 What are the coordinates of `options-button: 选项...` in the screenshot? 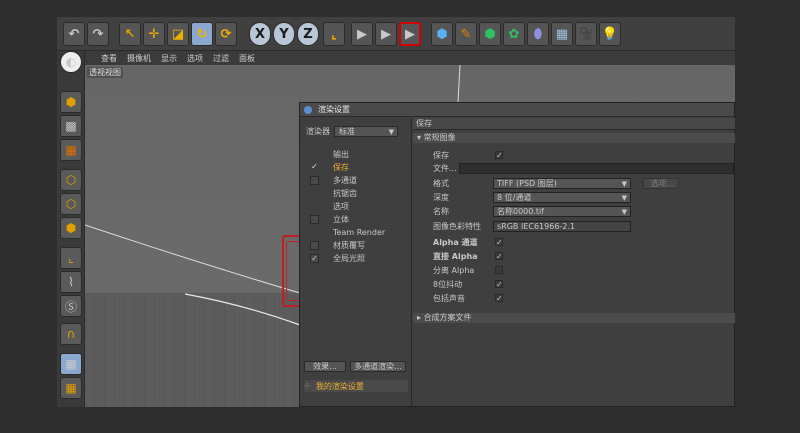 It's located at (661, 183).